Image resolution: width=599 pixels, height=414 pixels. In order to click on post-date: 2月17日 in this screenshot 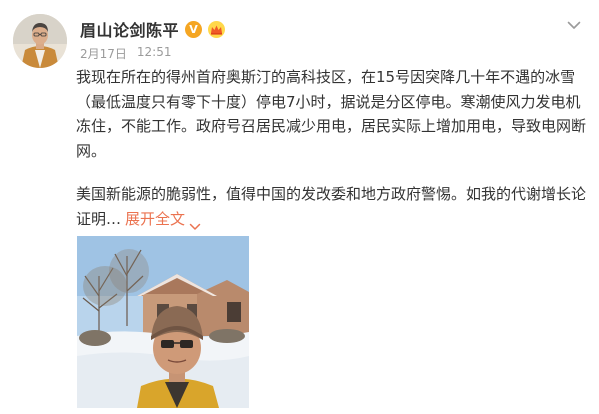, I will do `click(103, 54)`.